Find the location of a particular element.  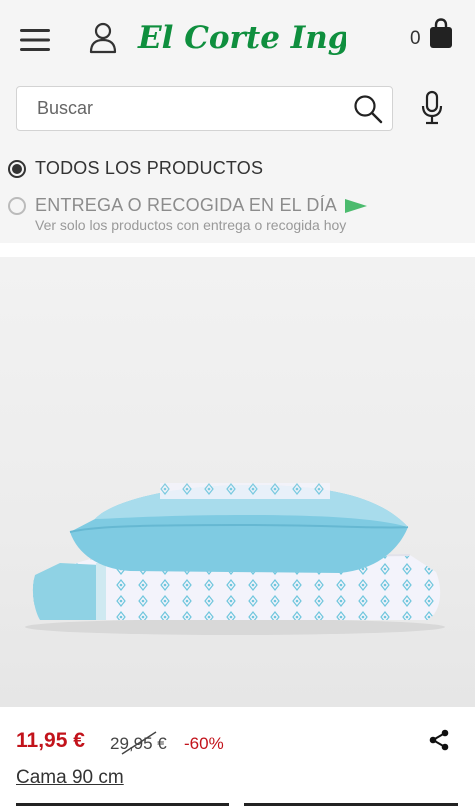

brand-logo: El Corte Inglés is located at coordinates (267, 38).